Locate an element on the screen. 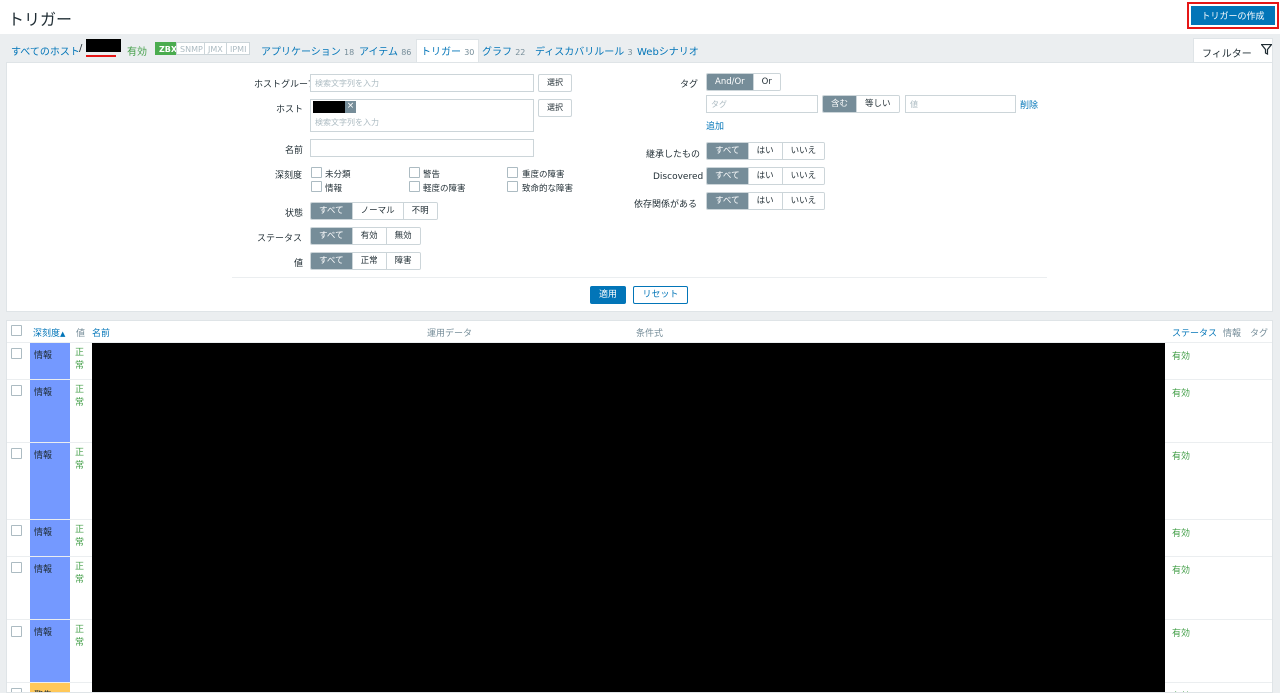 The width and height of the screenshot is (1280, 693). name-input is located at coordinates (422, 148).